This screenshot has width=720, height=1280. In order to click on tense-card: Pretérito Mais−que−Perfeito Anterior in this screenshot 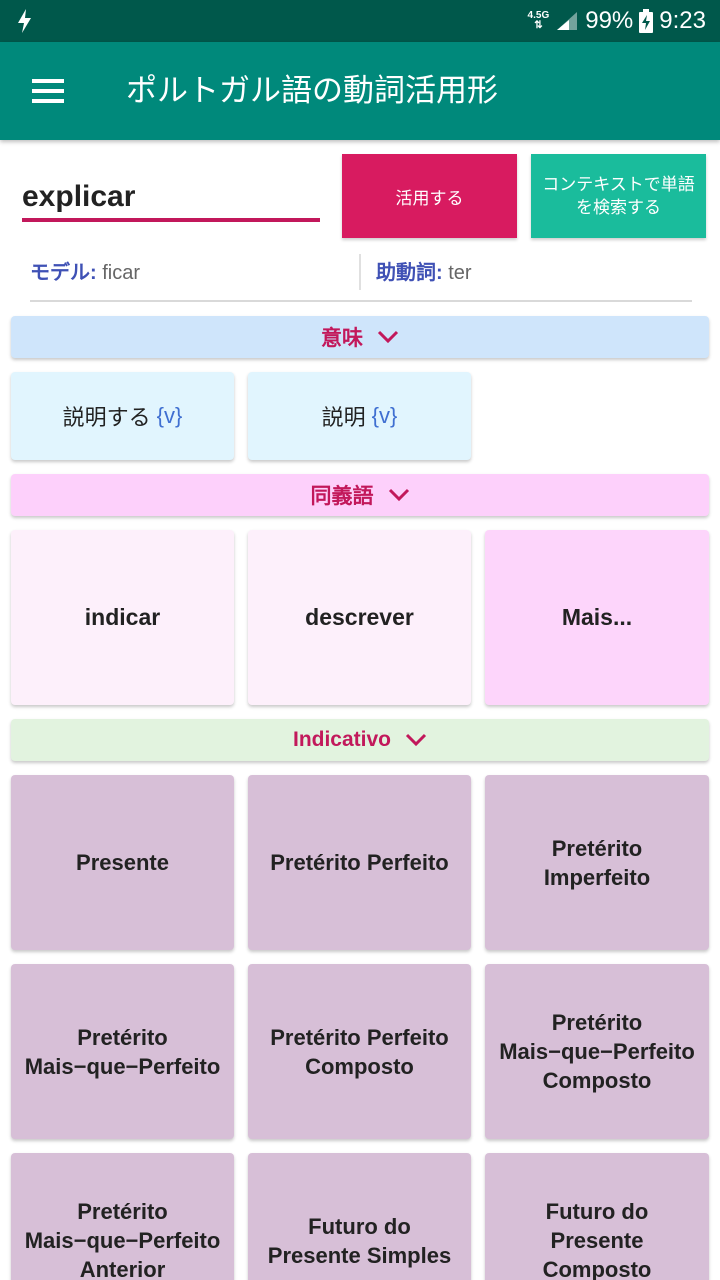, I will do `click(122, 1216)`.